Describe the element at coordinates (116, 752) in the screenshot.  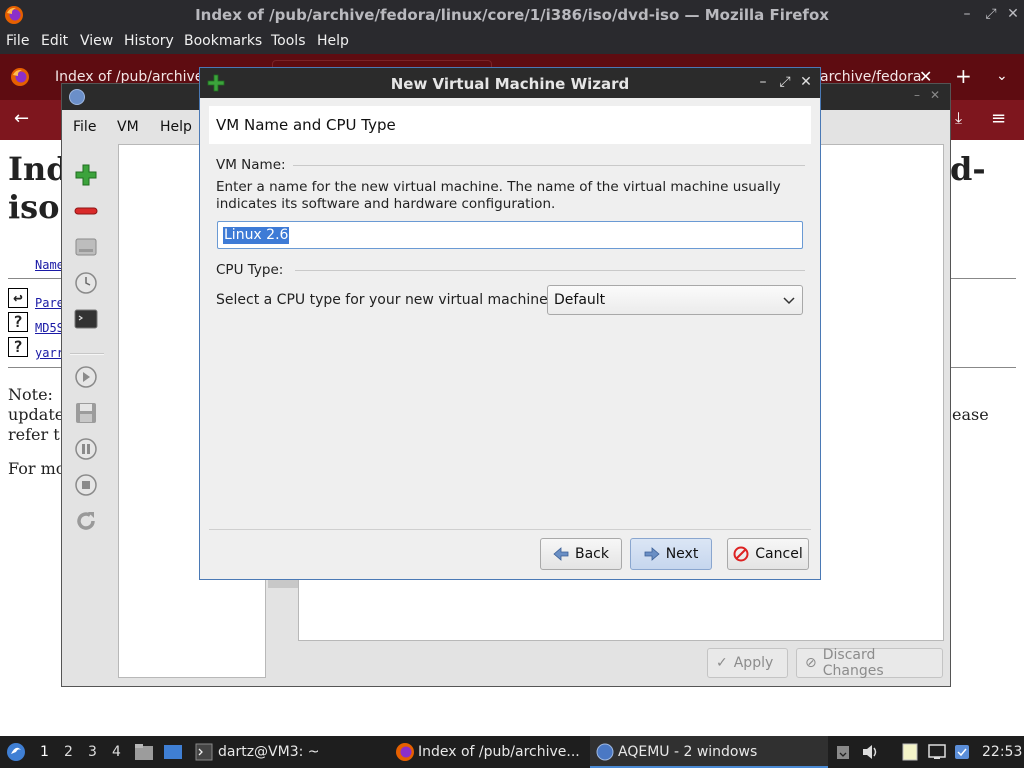
I see `workspace-4: 4` at that location.